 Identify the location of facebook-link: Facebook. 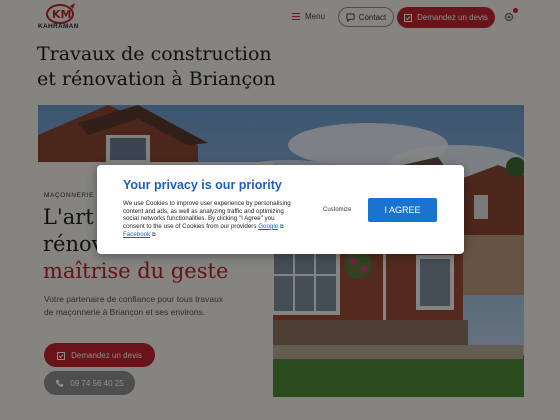
(136, 234).